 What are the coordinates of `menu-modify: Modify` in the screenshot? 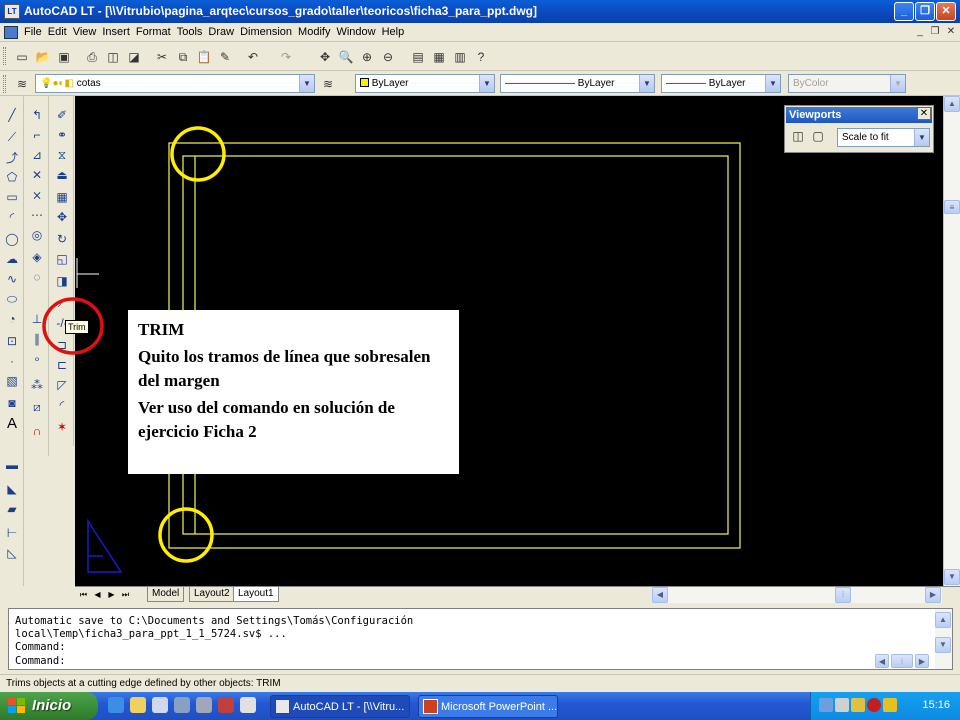 It's located at (317, 32).